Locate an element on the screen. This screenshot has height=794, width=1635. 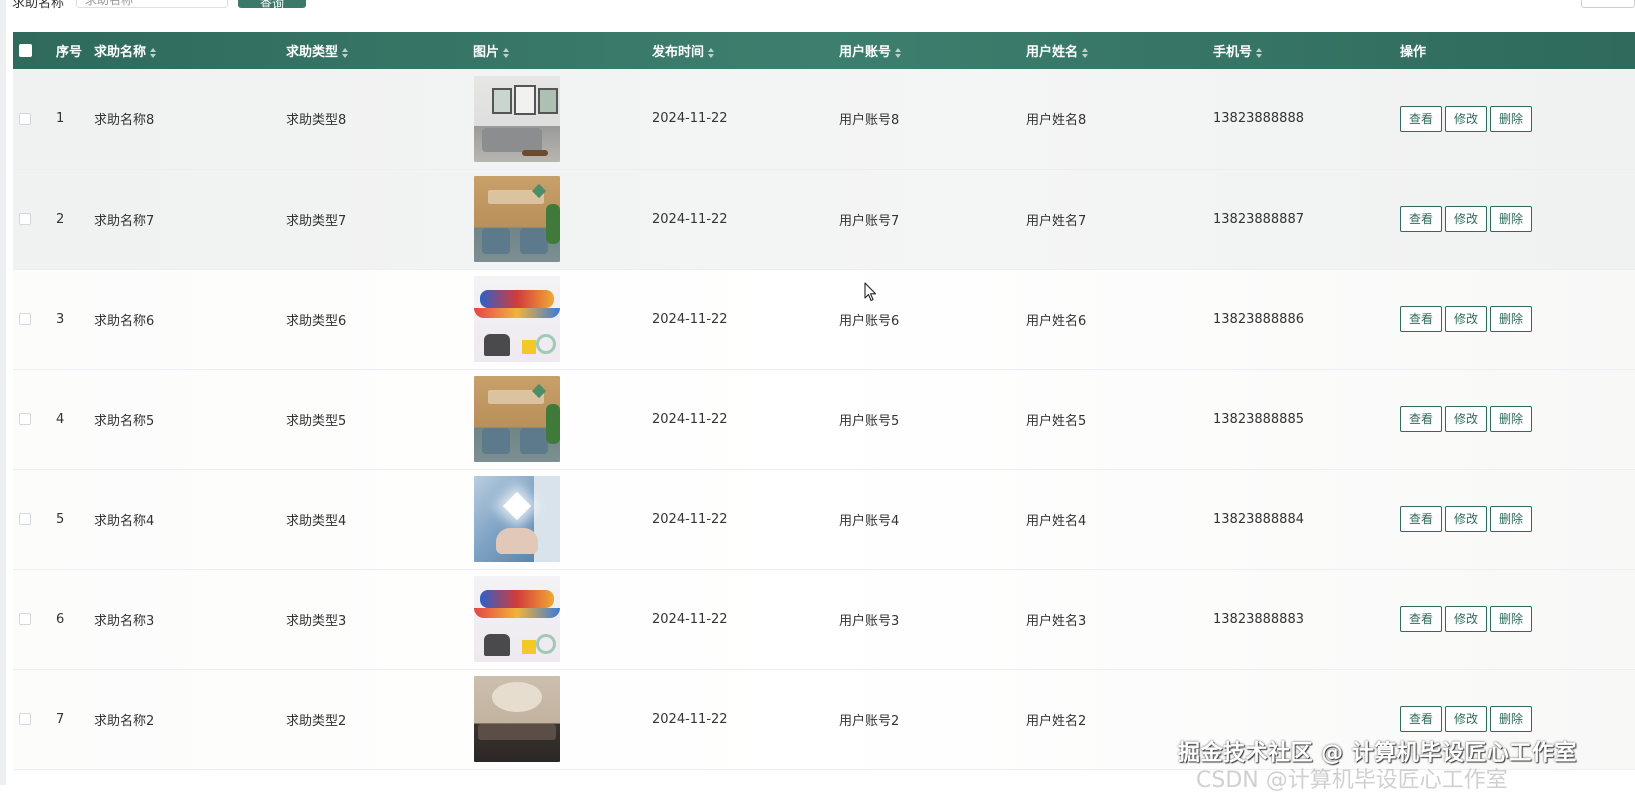
column-header-label: 求助类型 is located at coordinates (312, 52).